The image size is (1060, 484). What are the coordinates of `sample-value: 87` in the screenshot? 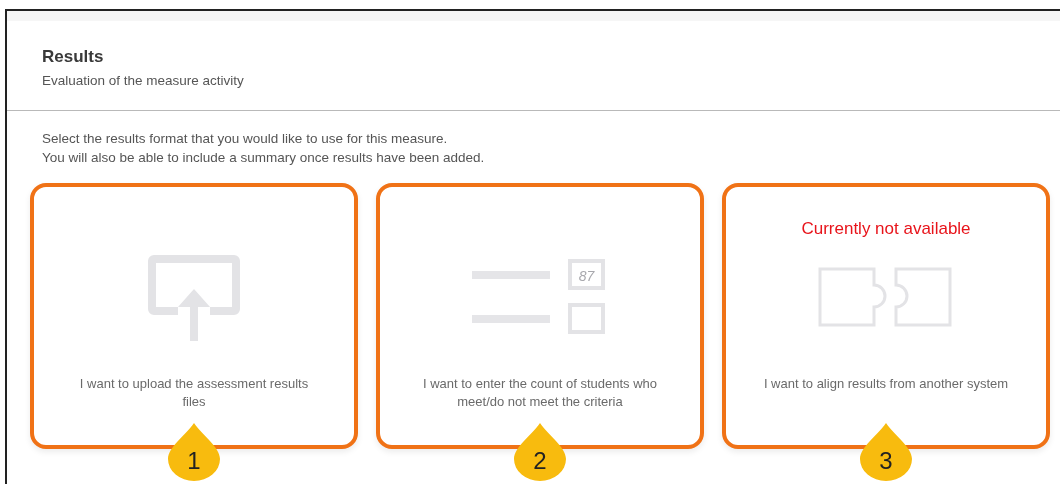 It's located at (586, 276).